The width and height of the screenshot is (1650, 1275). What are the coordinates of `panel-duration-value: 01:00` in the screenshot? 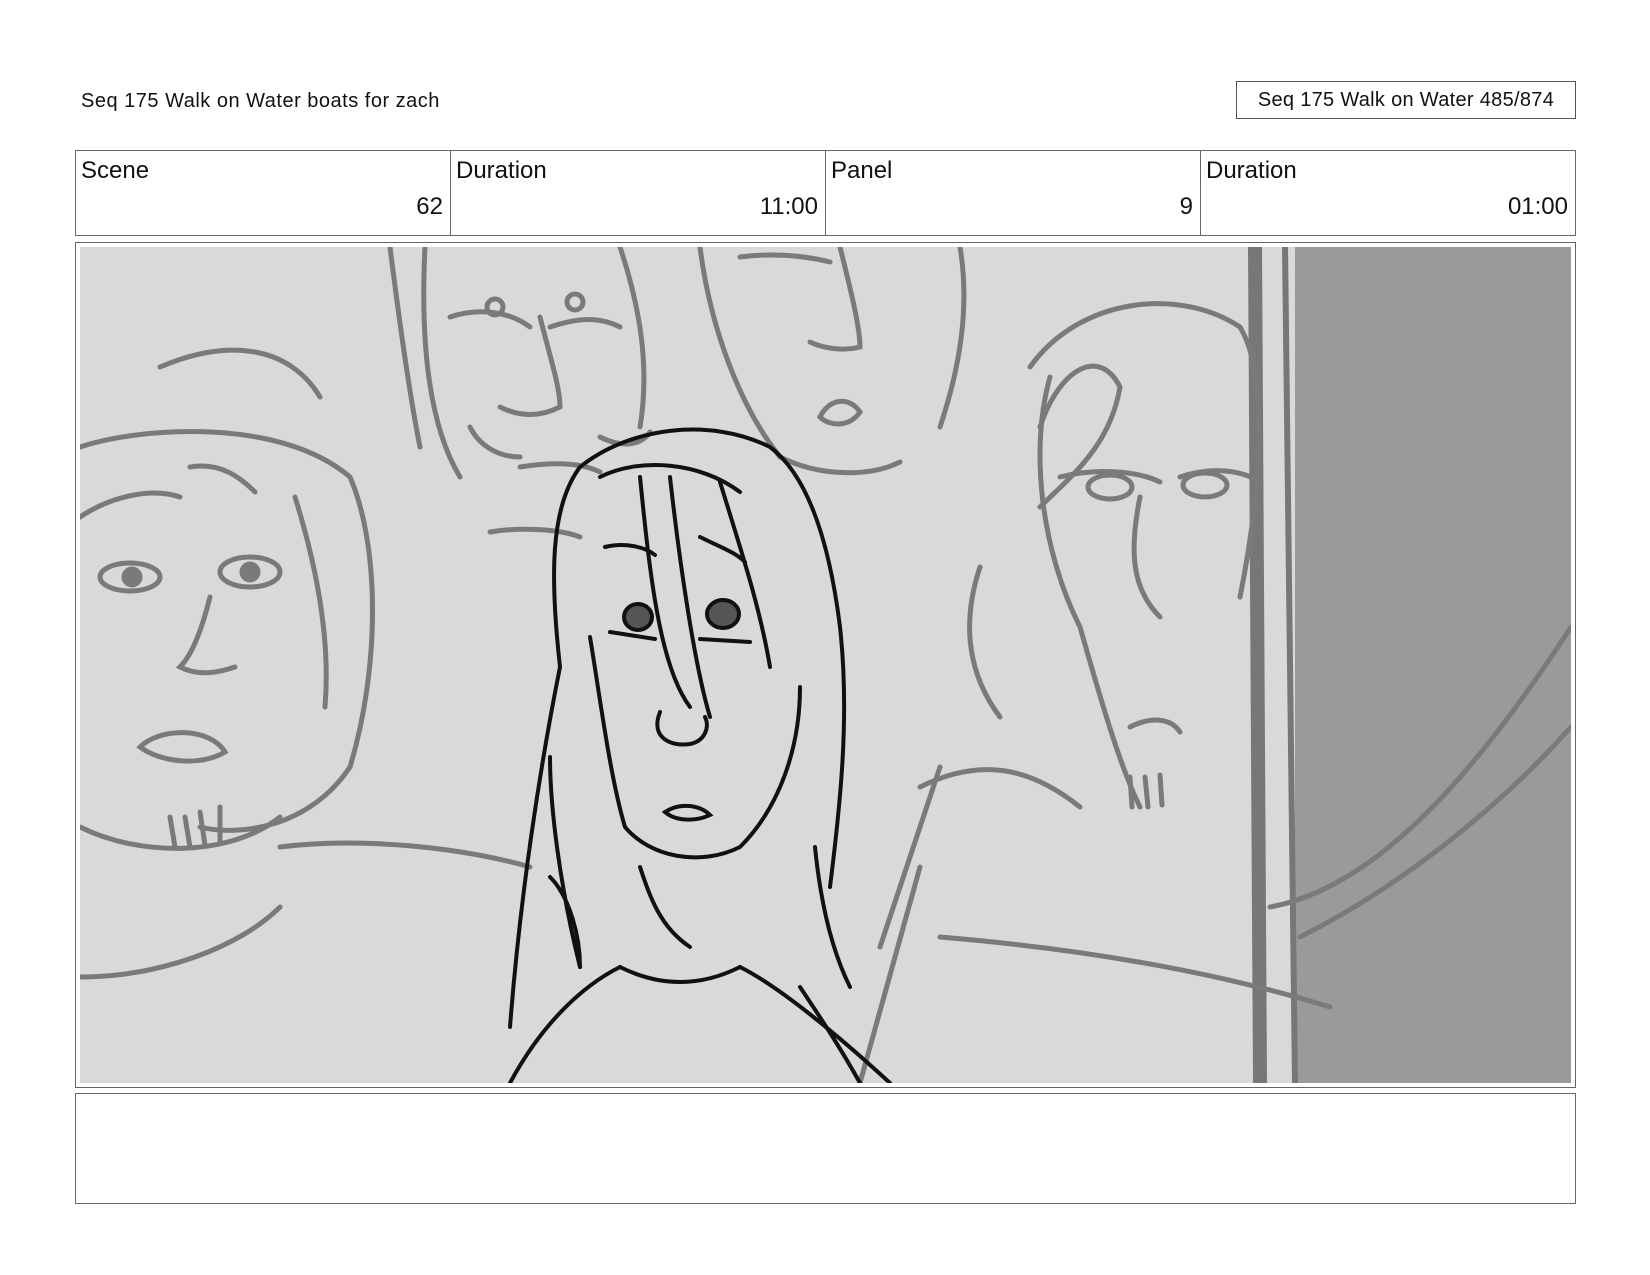 It's located at (1537, 206).